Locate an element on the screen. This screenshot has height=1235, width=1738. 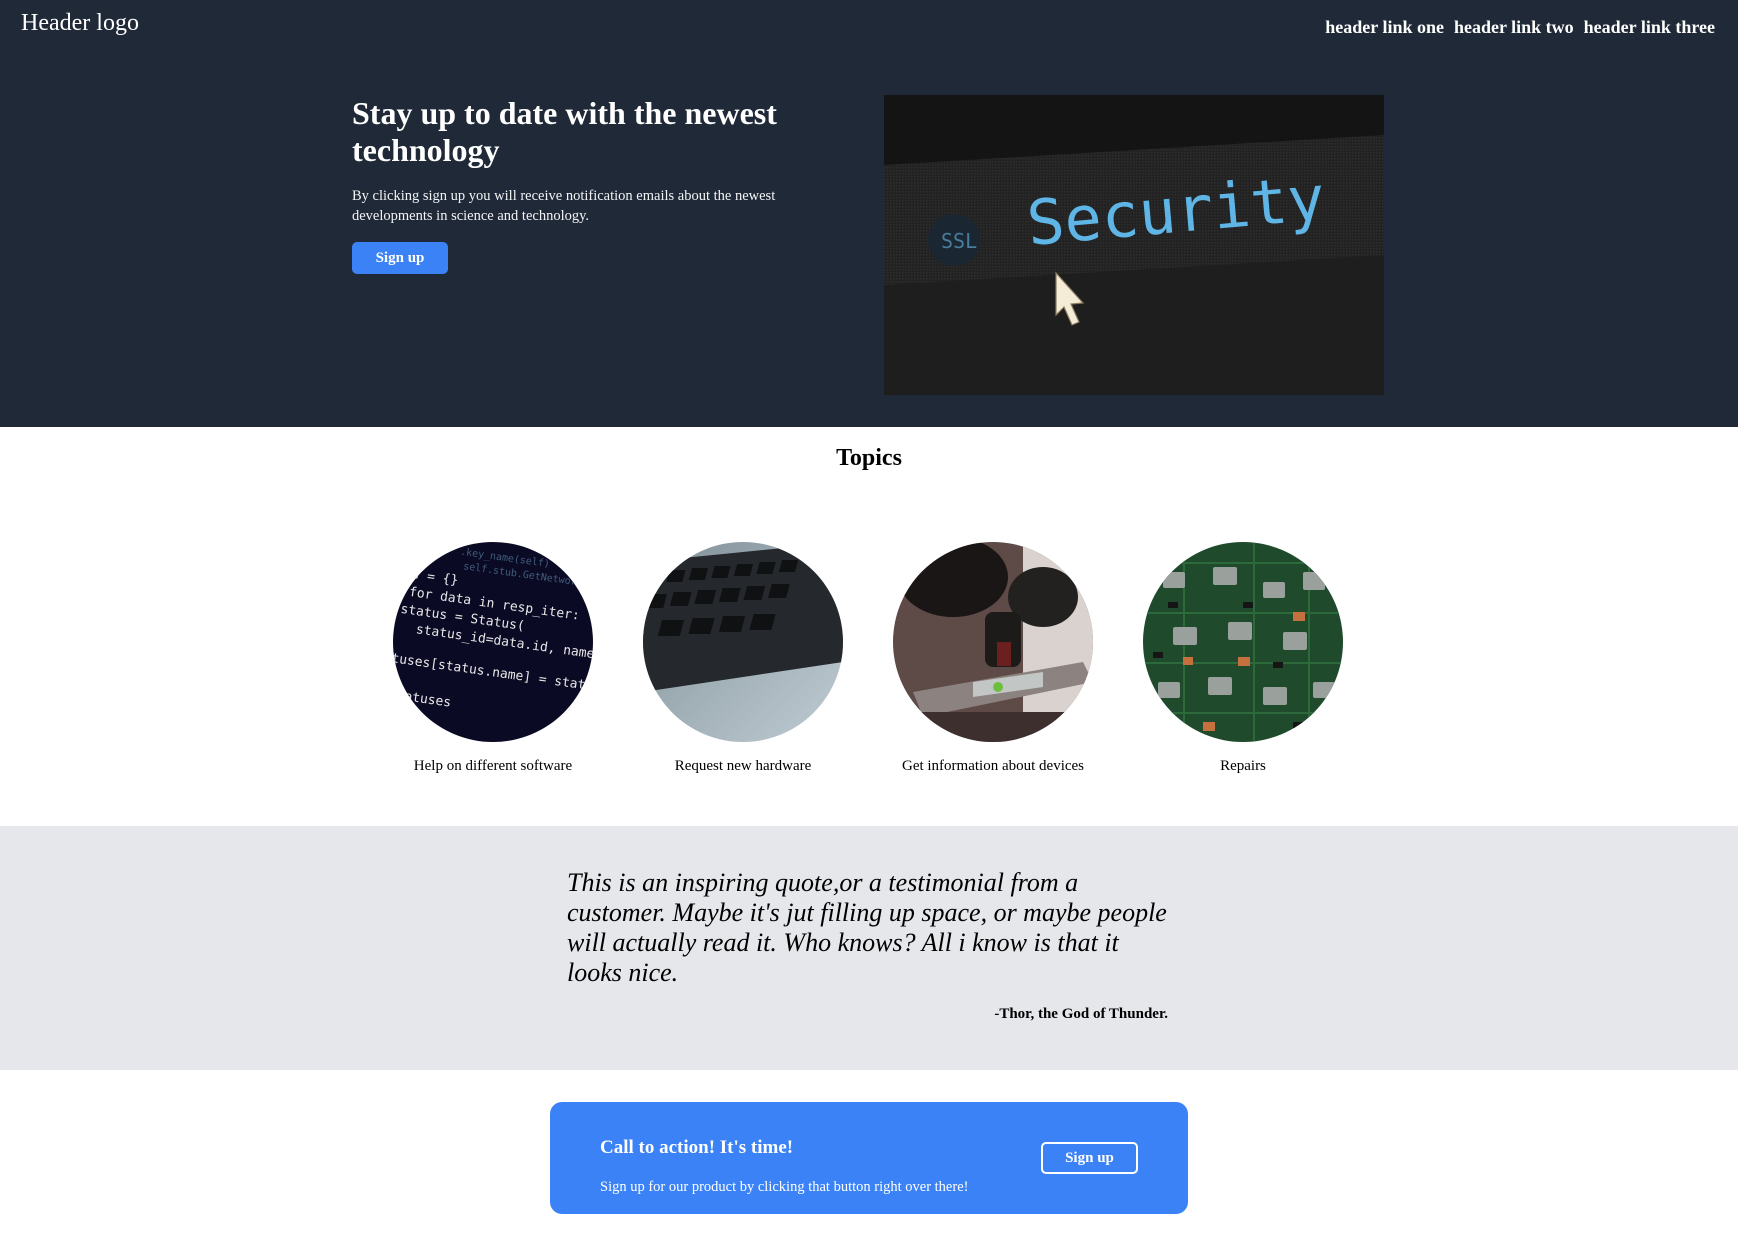
cta-title: Call to action! It's time! is located at coordinates (697, 1147).